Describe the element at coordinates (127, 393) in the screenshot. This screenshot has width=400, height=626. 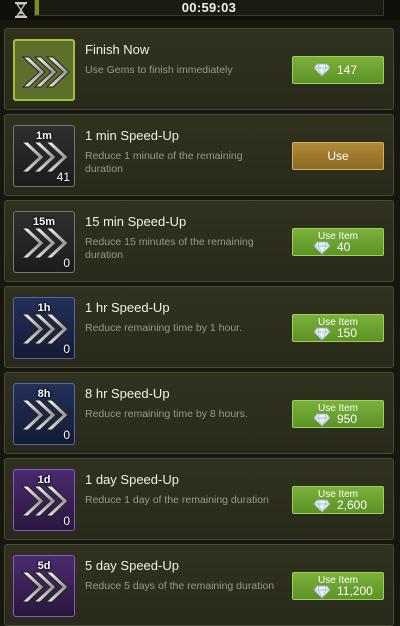
I see `speedup-title: 8 hr Speed-Up` at that location.